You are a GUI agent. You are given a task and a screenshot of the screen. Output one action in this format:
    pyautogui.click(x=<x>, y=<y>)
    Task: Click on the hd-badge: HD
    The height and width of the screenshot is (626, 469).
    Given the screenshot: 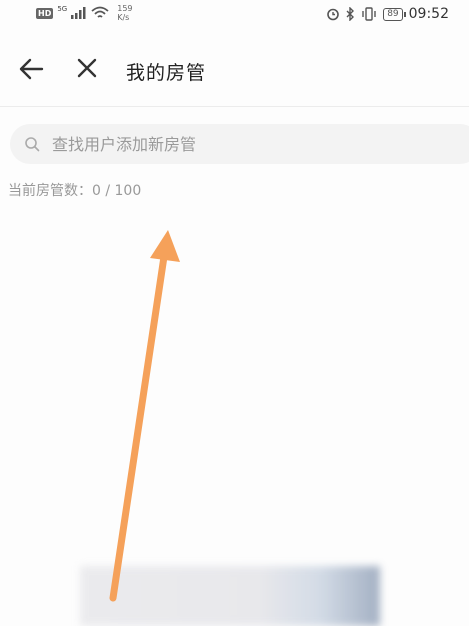 What is the action you would take?
    pyautogui.click(x=45, y=13)
    